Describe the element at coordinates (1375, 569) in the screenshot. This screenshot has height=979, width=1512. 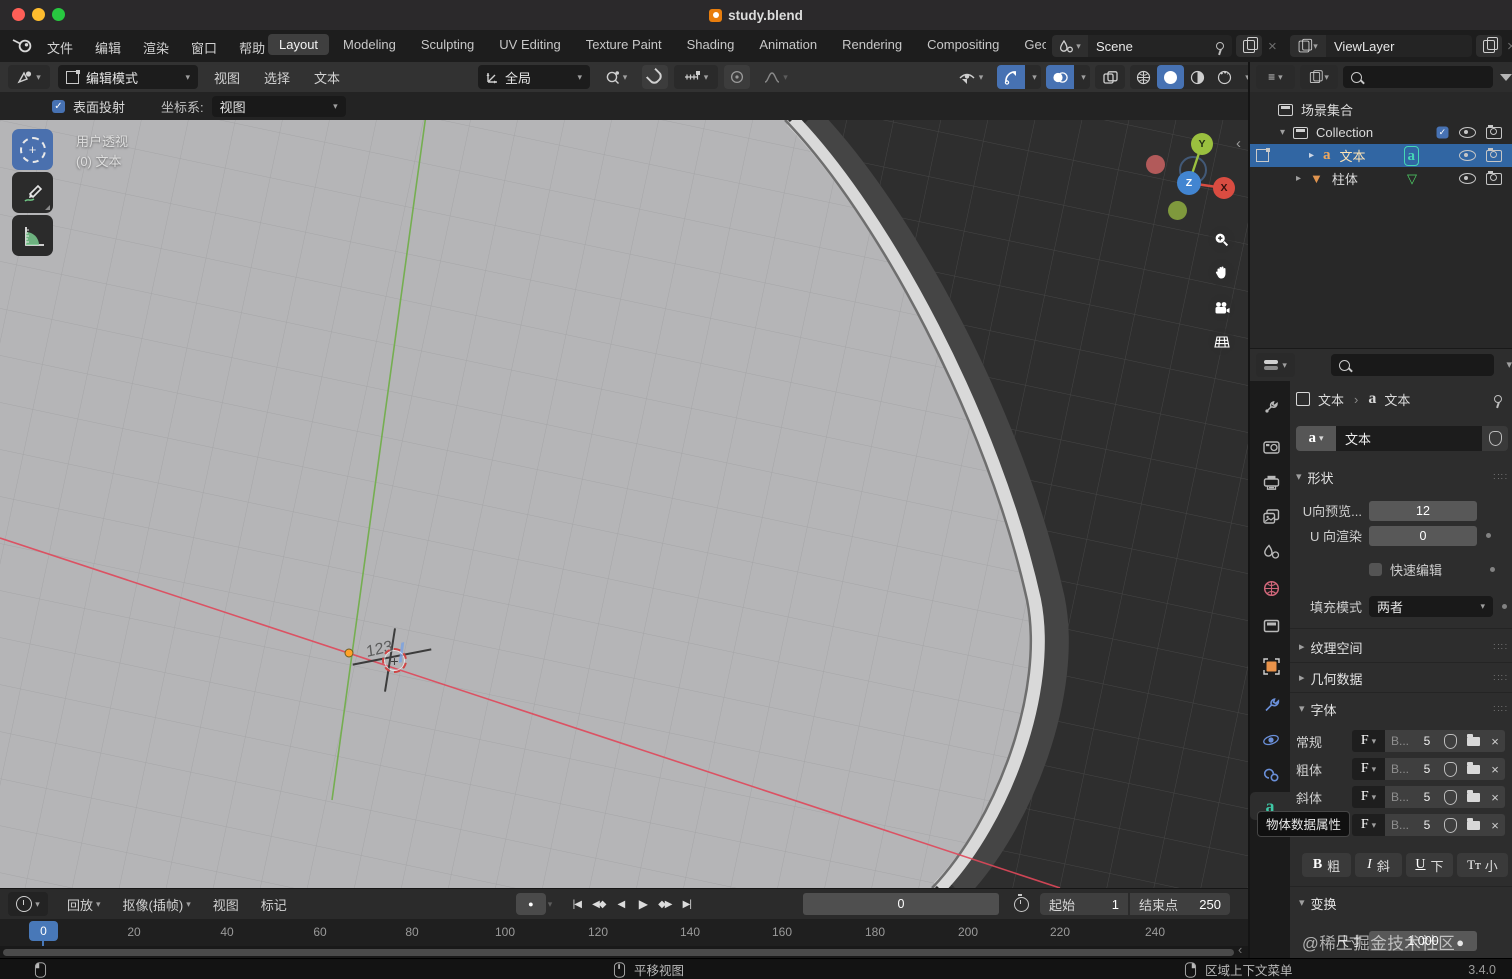
I see `fast-edit-checkbox: ✓` at that location.